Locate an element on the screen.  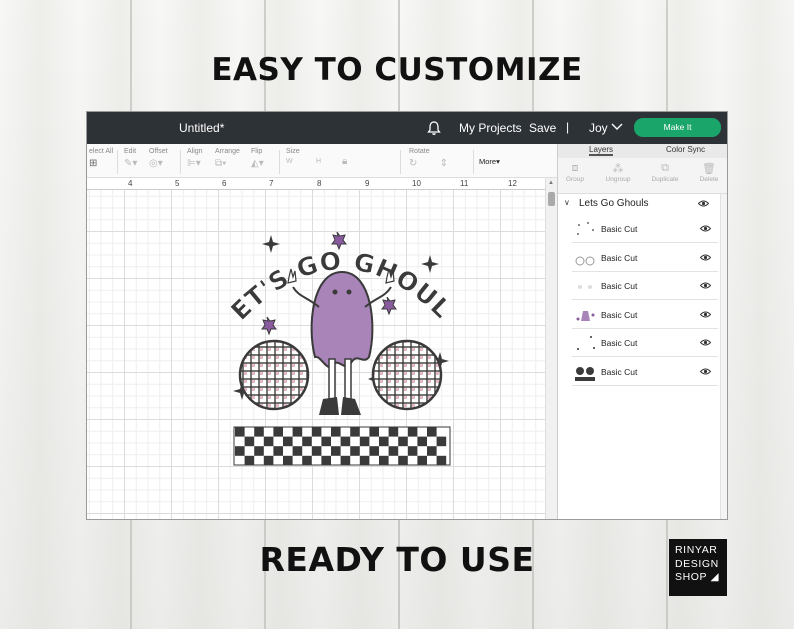
ruler-tick: 10 is located at coordinates (416, 183).